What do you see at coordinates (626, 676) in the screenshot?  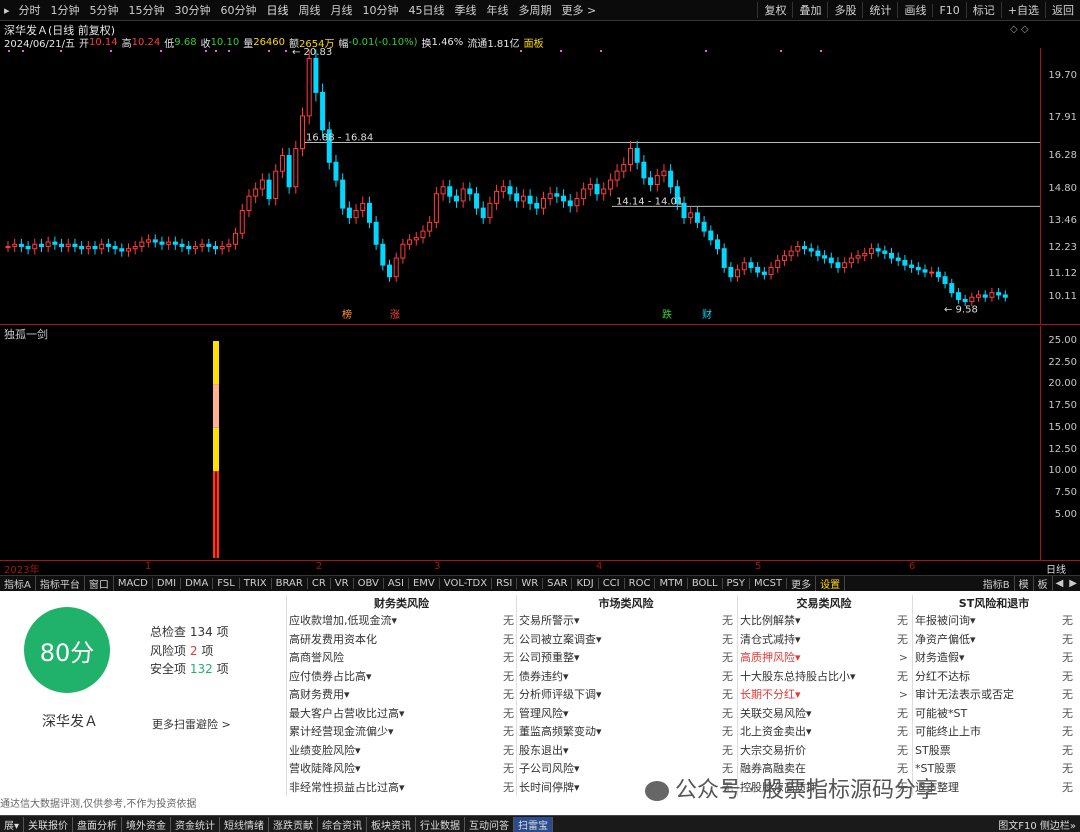 I see `risk-row: 债券违约▾ 无` at bounding box center [626, 676].